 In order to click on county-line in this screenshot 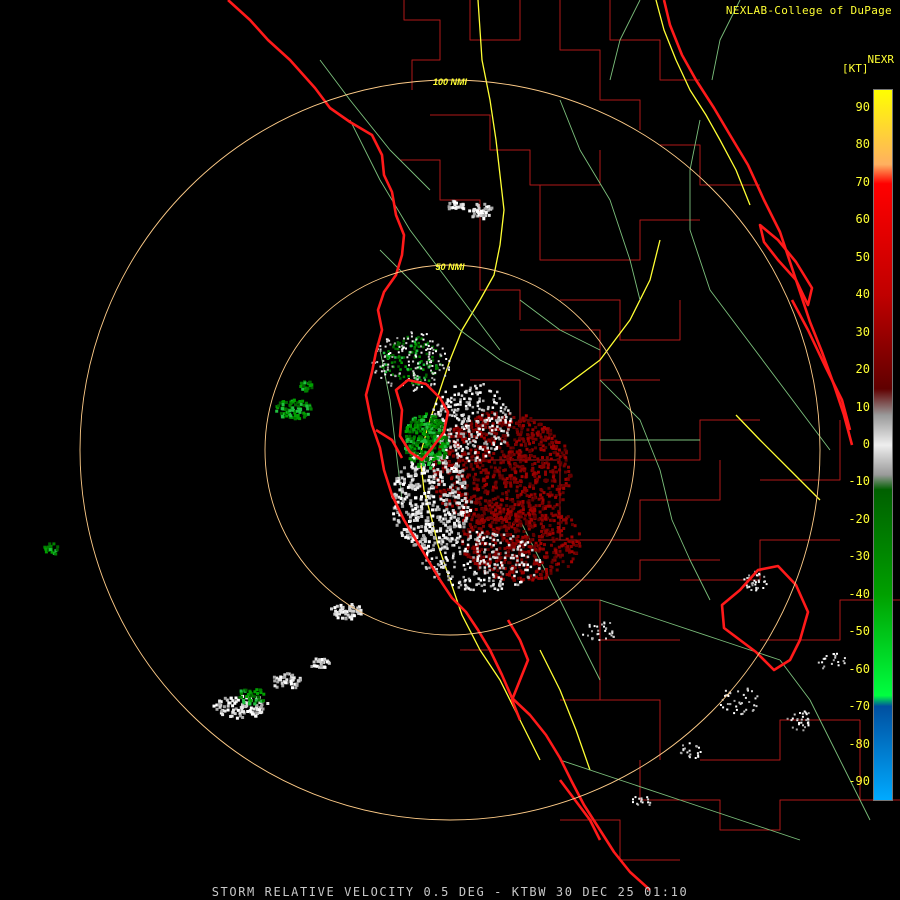, I will do `click(600, 620)`.